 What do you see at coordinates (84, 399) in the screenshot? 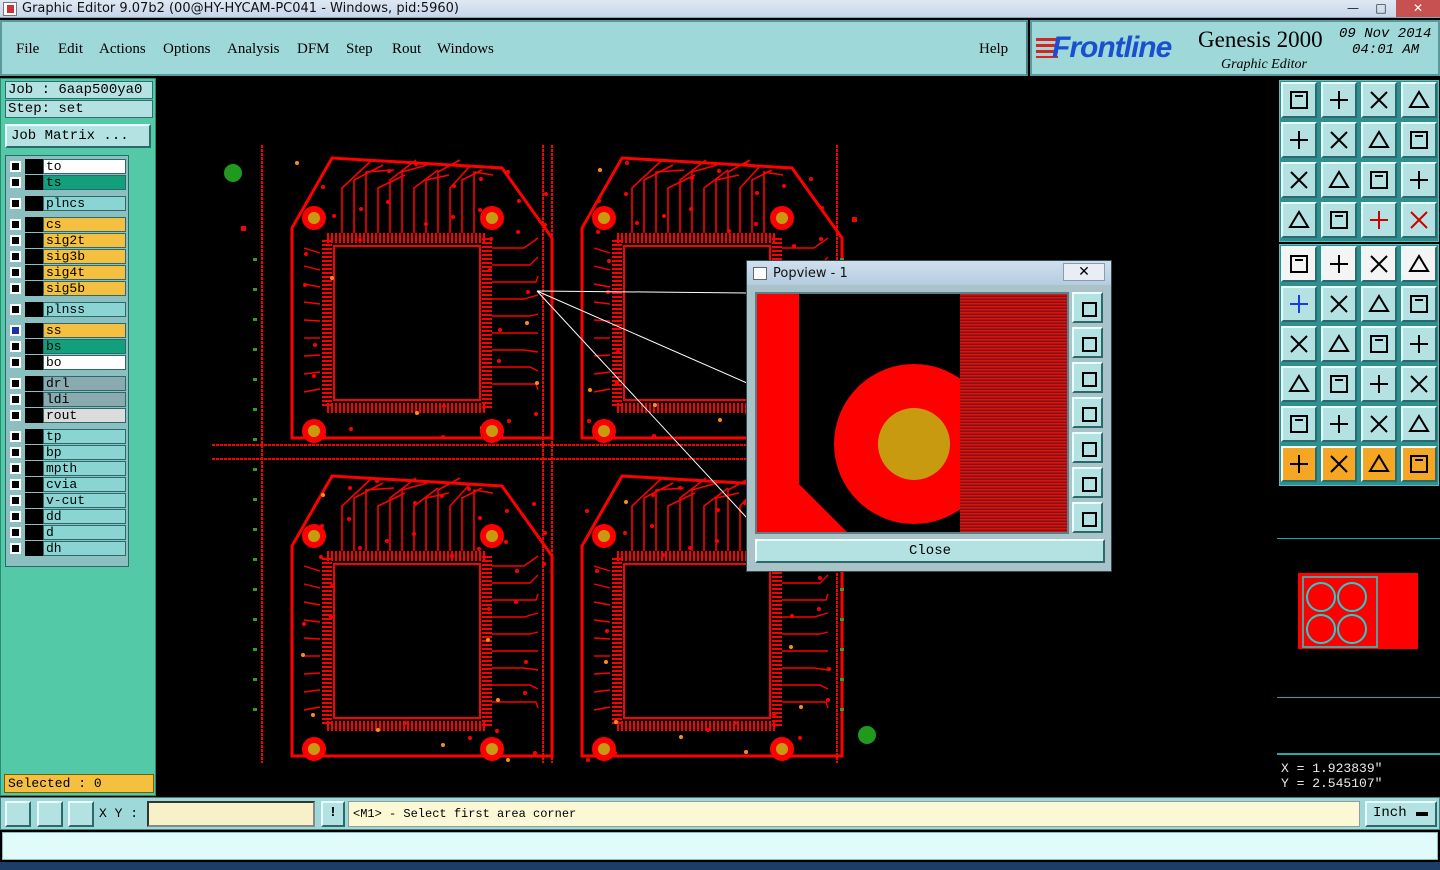
I see `layer-name: ldi` at bounding box center [84, 399].